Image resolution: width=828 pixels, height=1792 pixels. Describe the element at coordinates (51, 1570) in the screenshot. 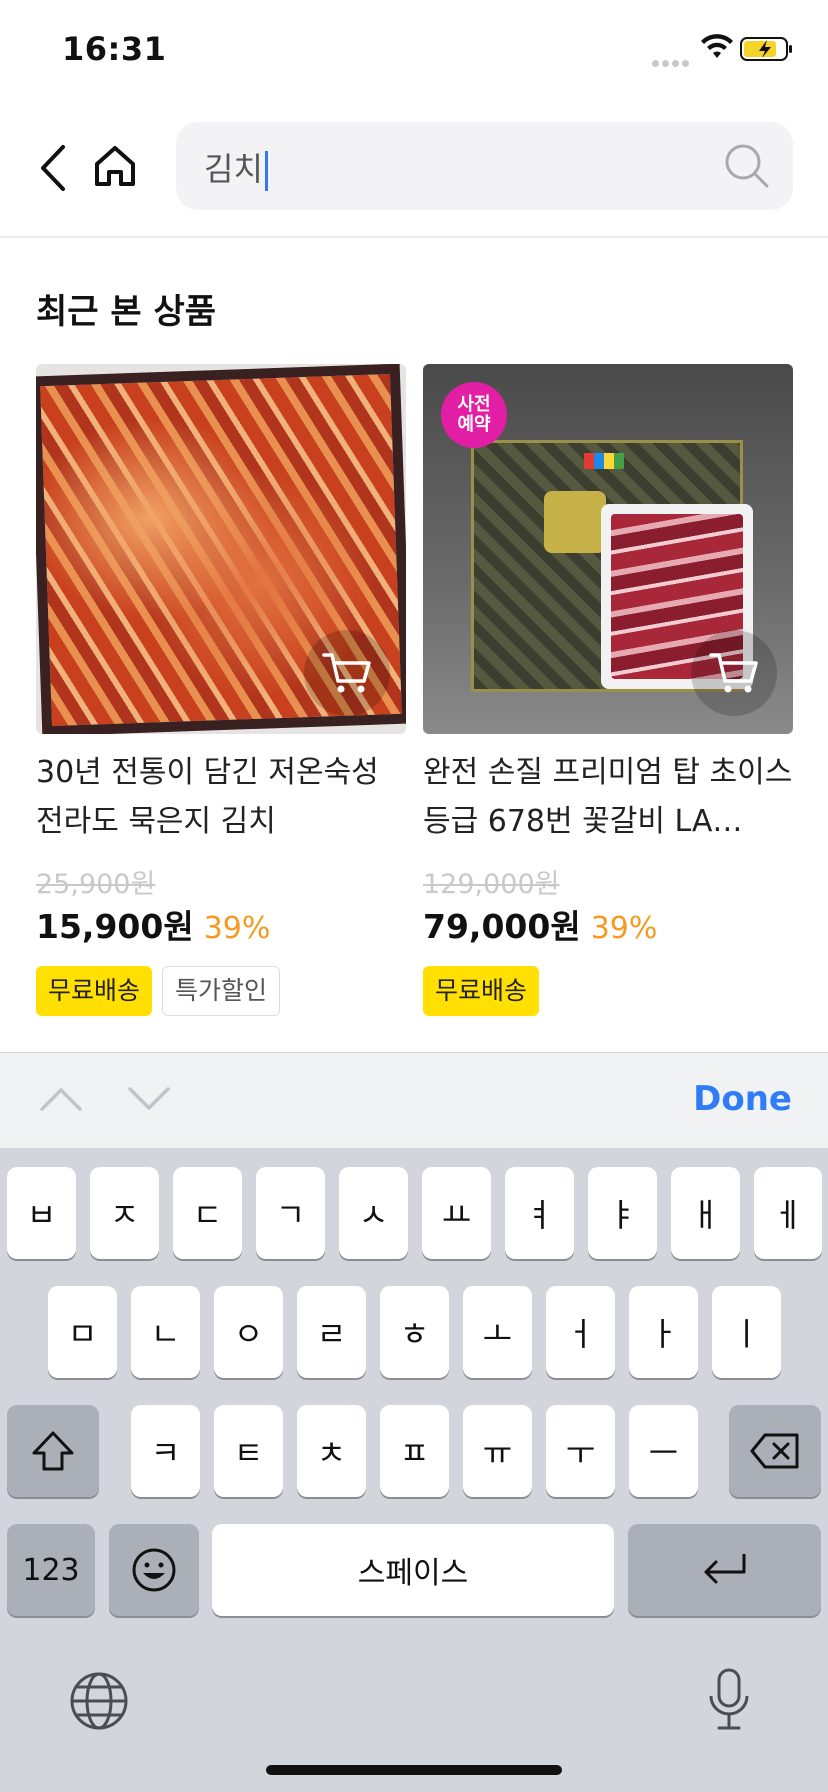

I see `numbers-key: 123` at that location.